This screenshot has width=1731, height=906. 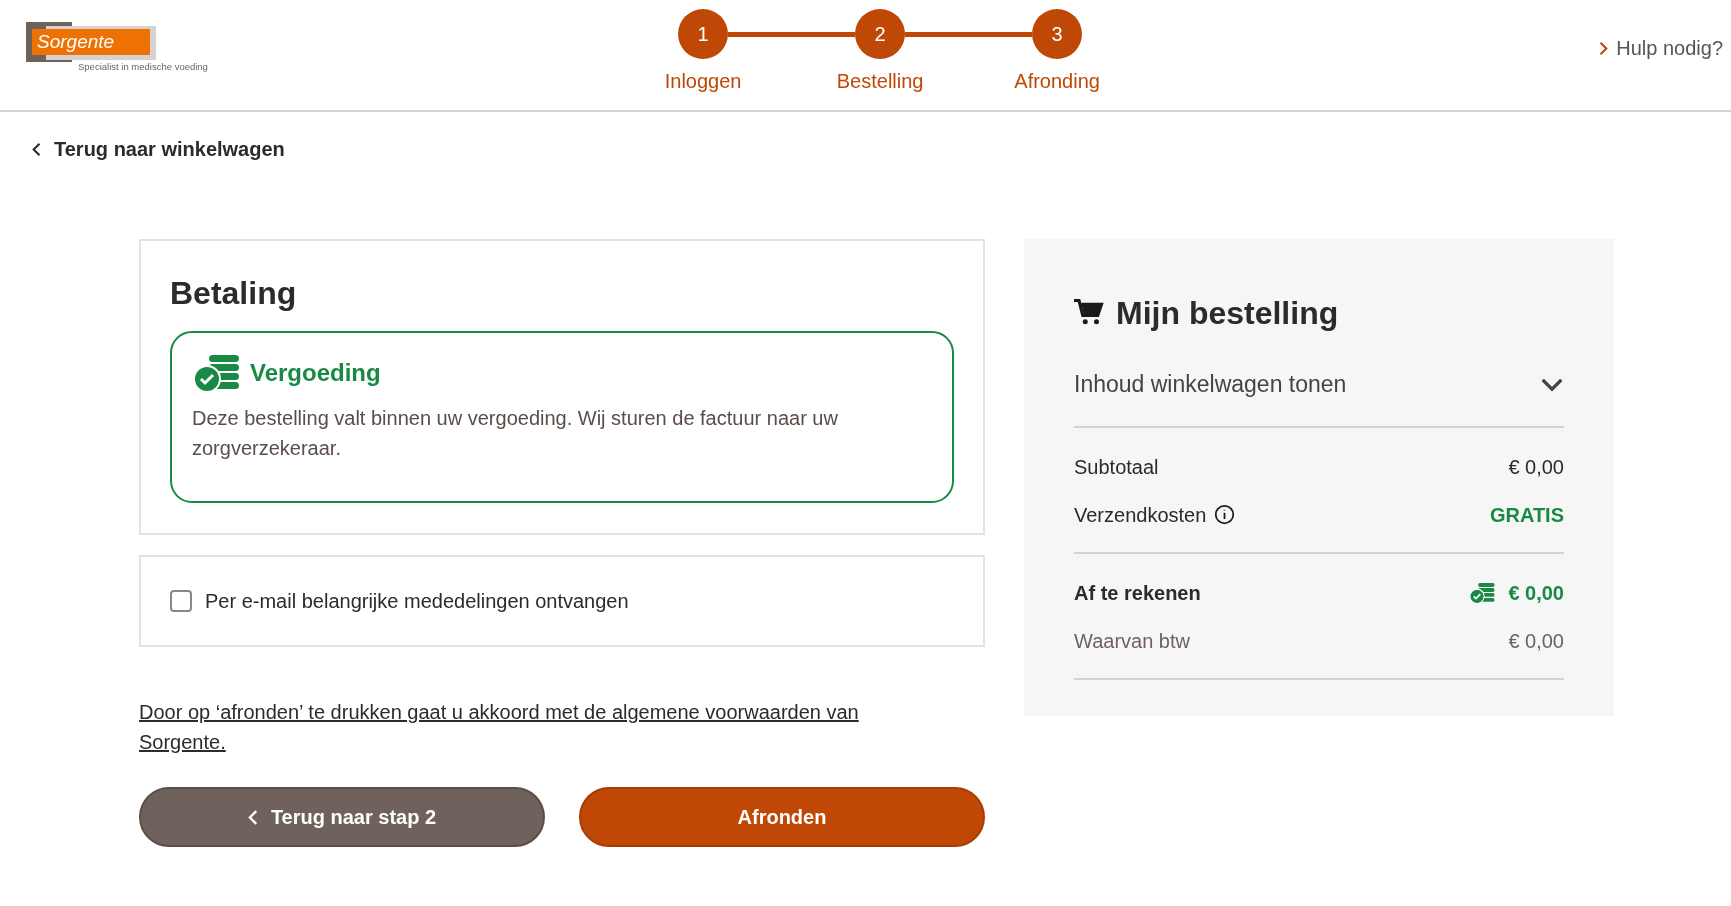 I want to click on back-button: Terug naar stap 2, so click(x=342, y=817).